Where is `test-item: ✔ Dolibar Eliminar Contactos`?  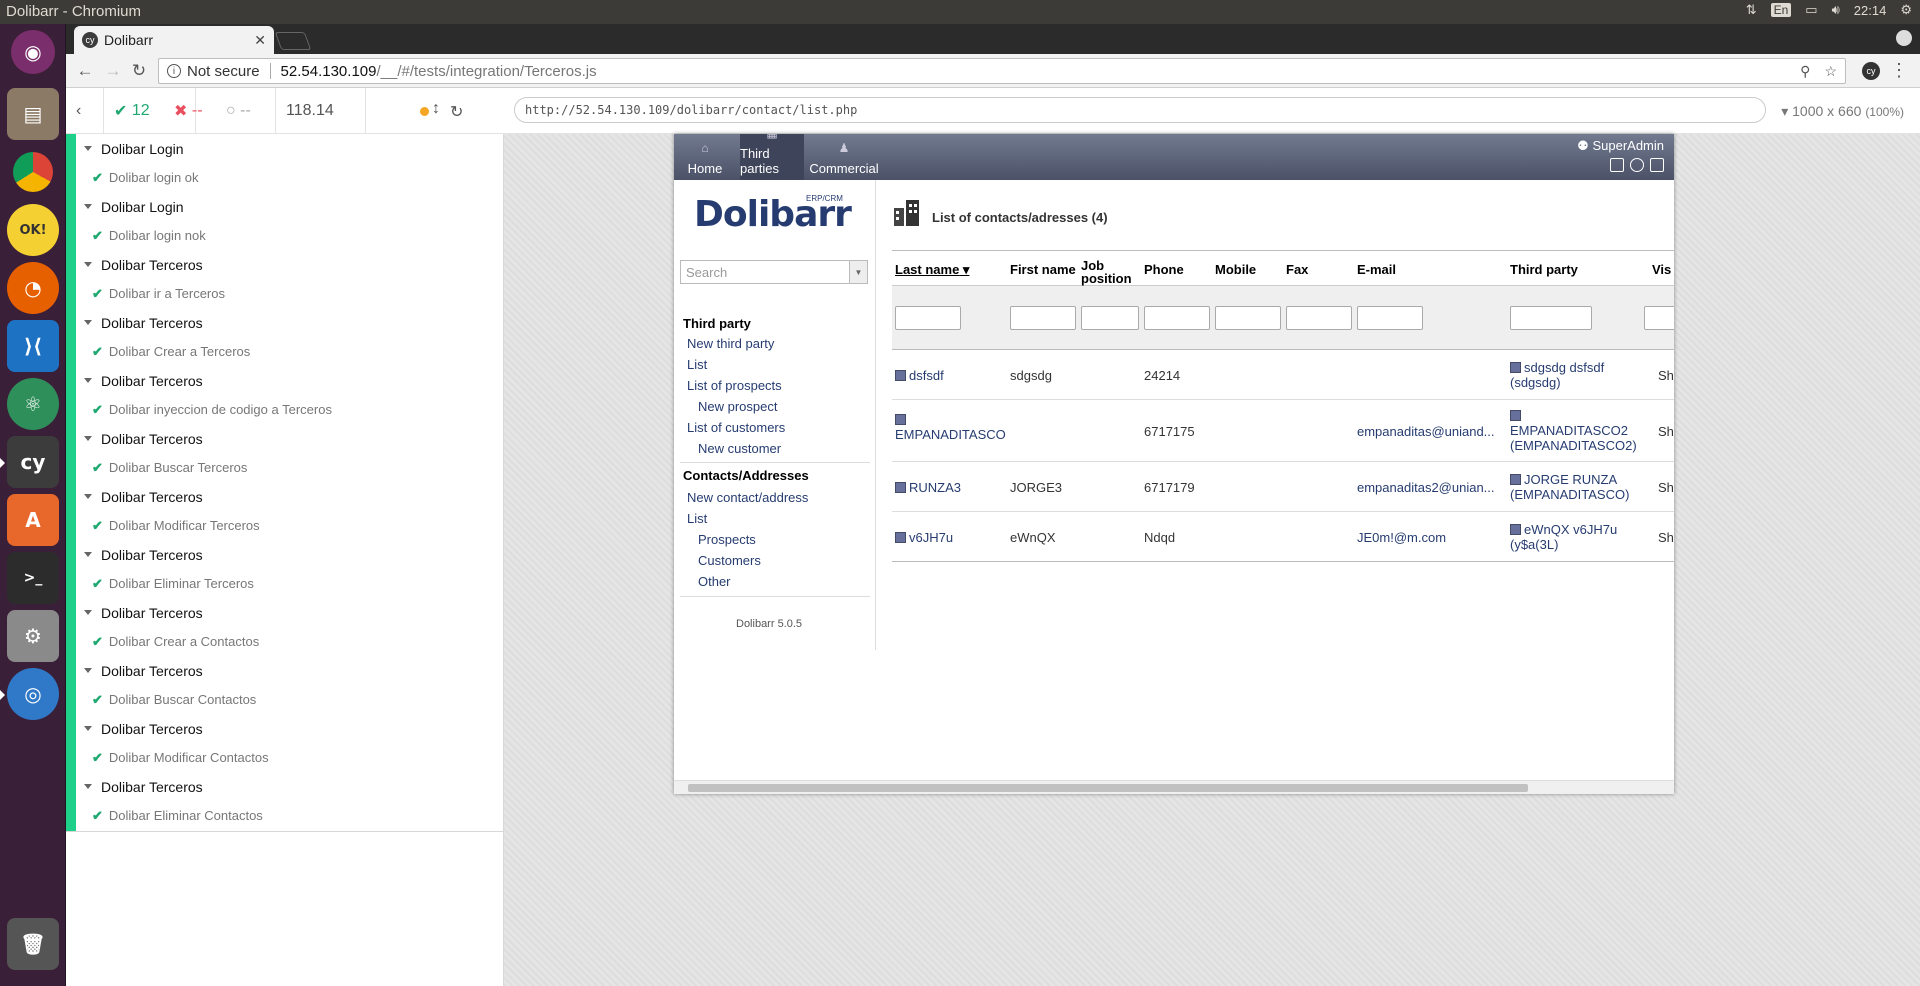 test-item: ✔ Dolibar Eliminar Contactos is located at coordinates (289, 815).